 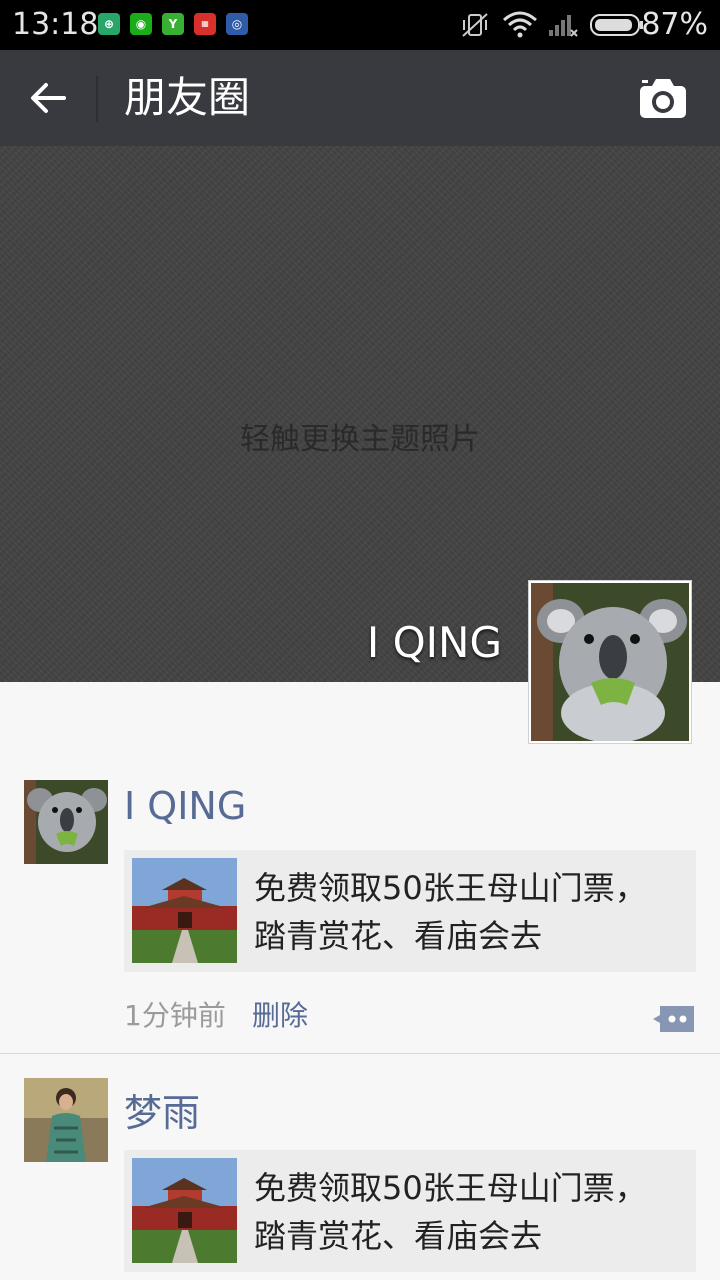 I want to click on change-cover-hint: 轻触更换主题照片, so click(x=360, y=439).